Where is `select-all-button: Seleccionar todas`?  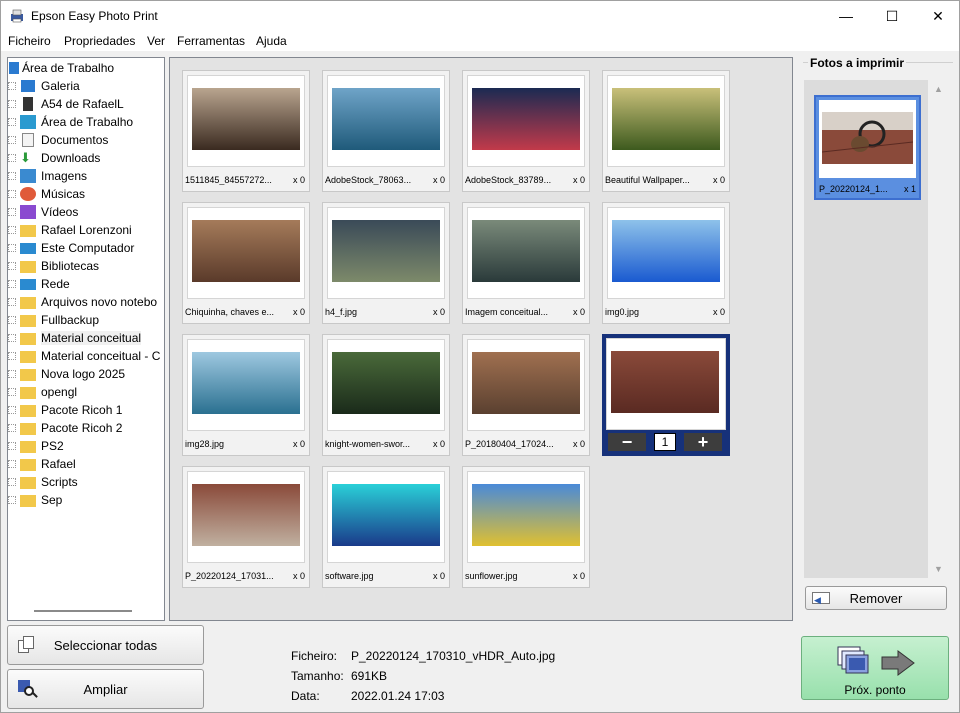
select-all-button: Seleccionar todas is located at coordinates (105, 645).